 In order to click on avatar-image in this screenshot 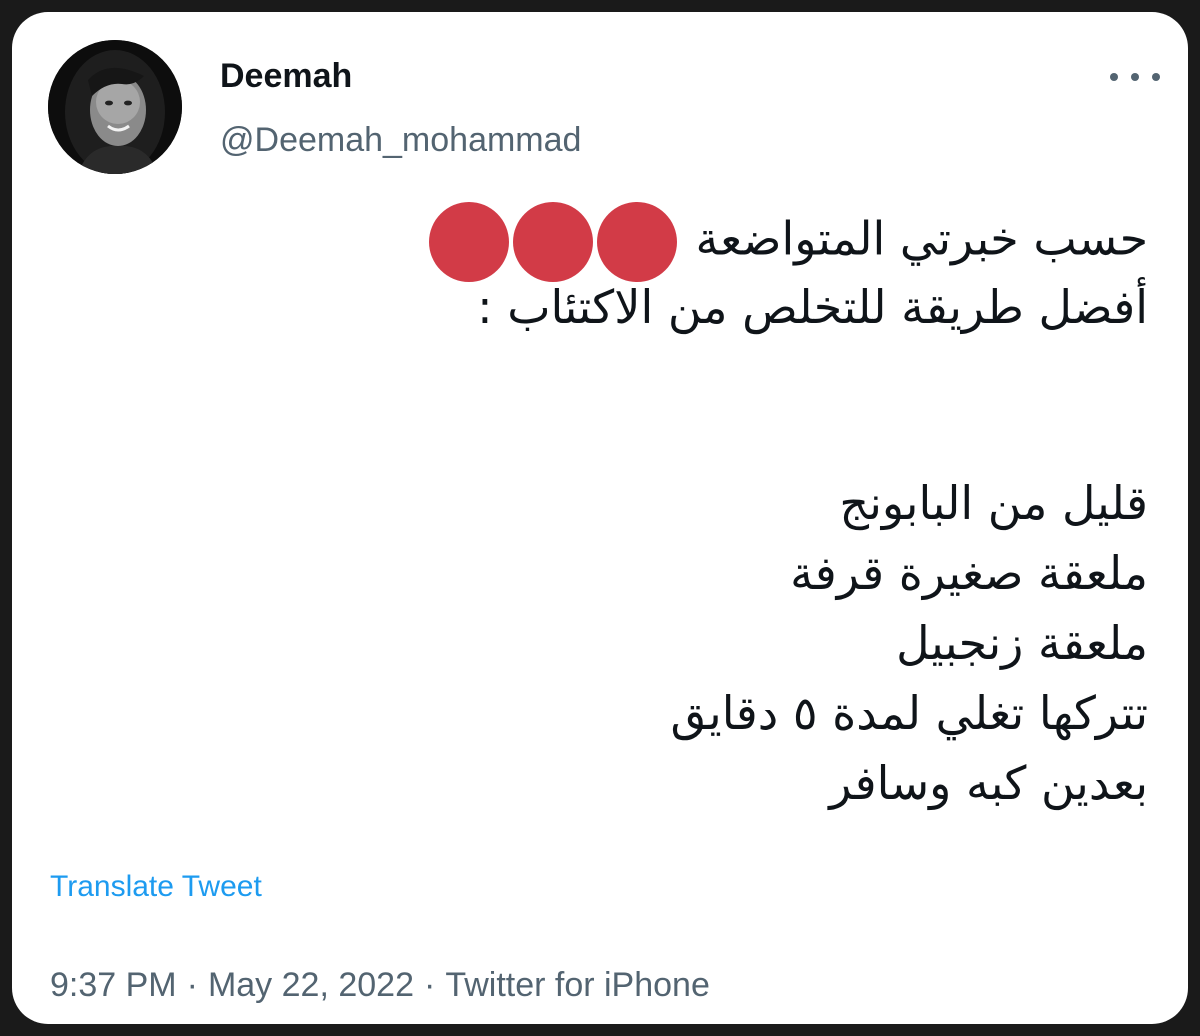, I will do `click(115, 107)`.